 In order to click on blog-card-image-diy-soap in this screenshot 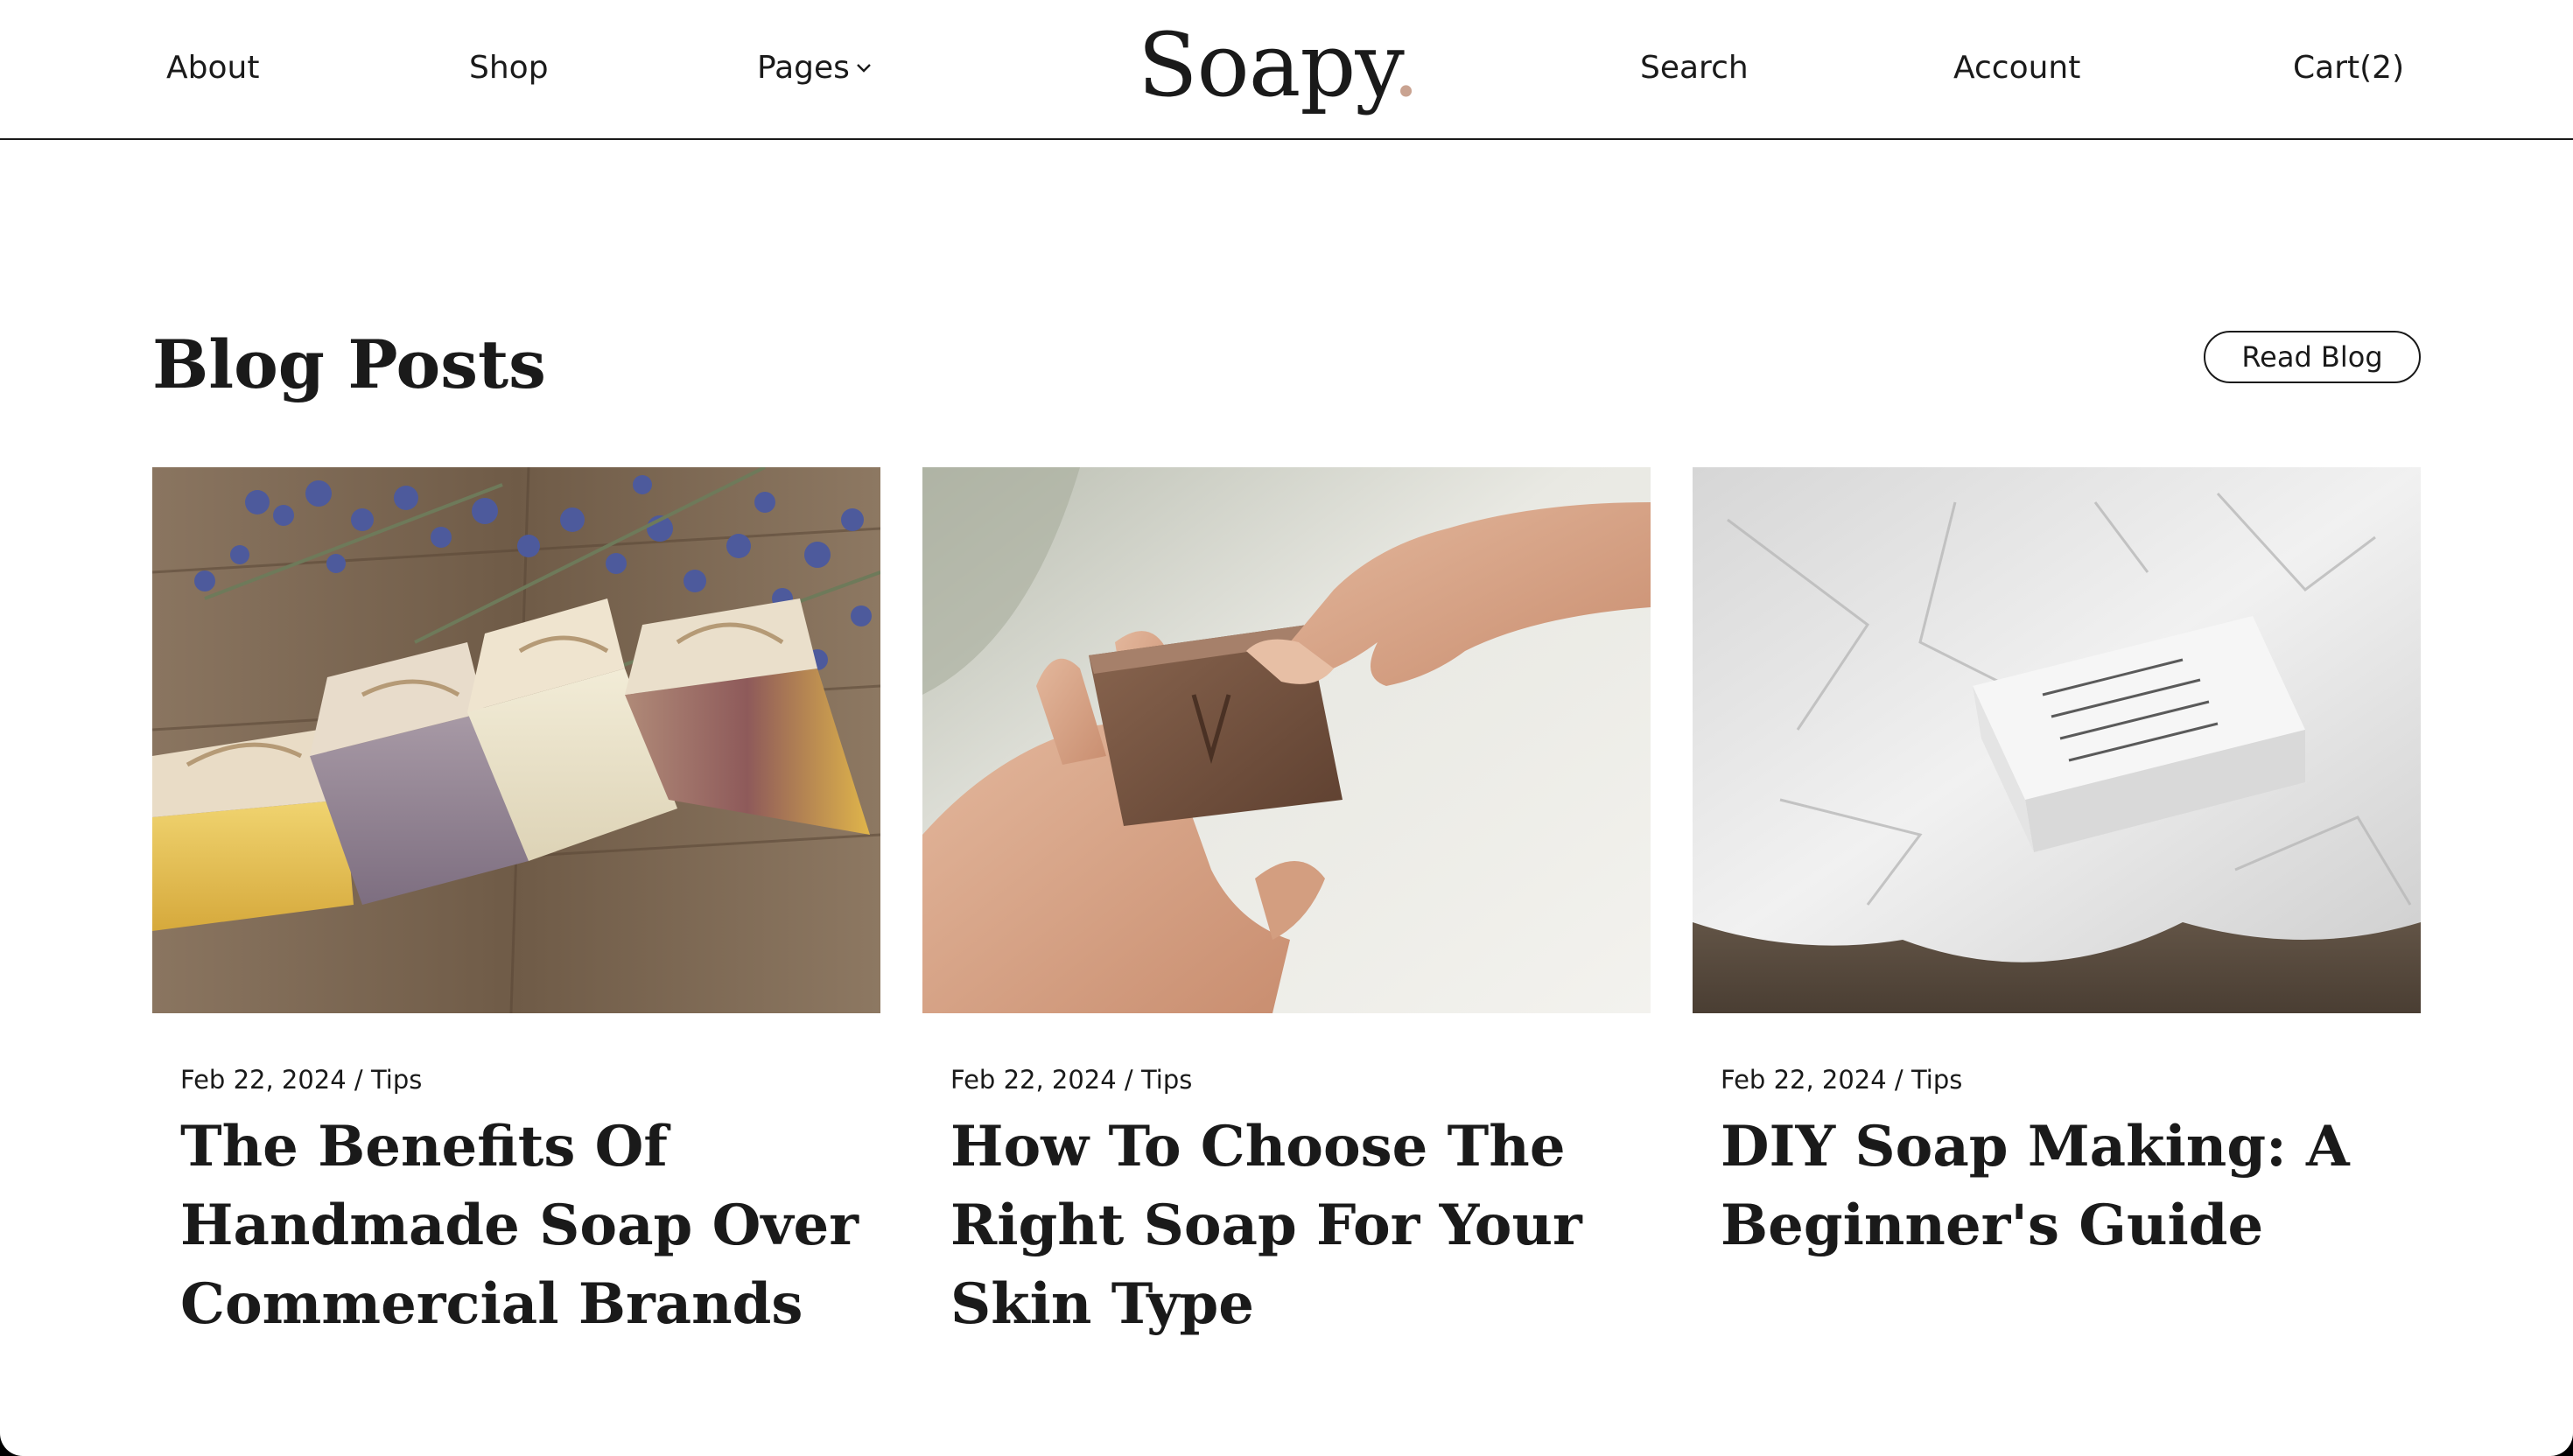, I will do `click(2057, 740)`.